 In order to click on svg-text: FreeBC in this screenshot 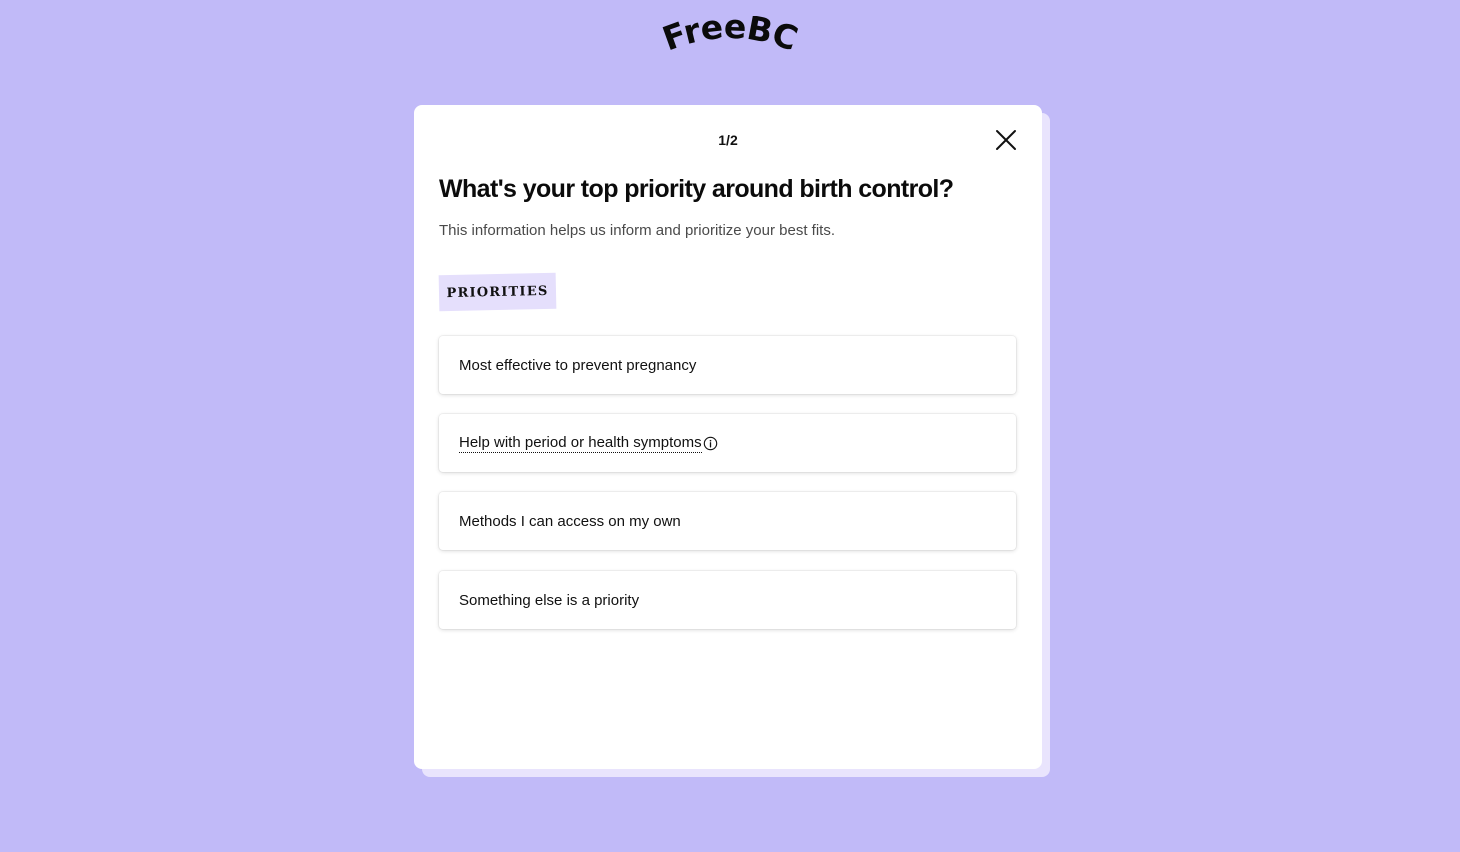, I will do `click(729, 37)`.